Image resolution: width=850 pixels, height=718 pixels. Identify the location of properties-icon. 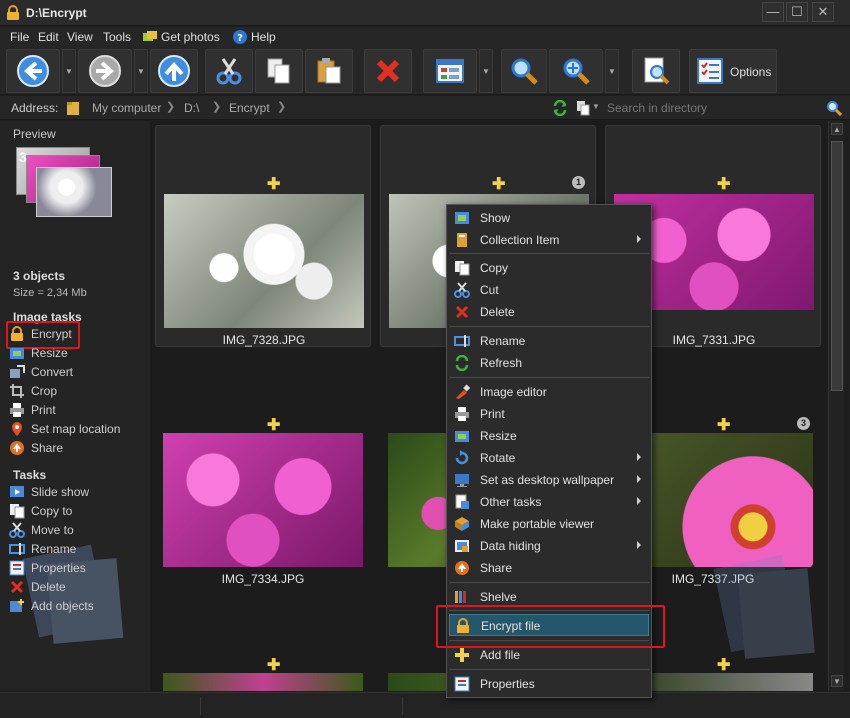
(462, 684).